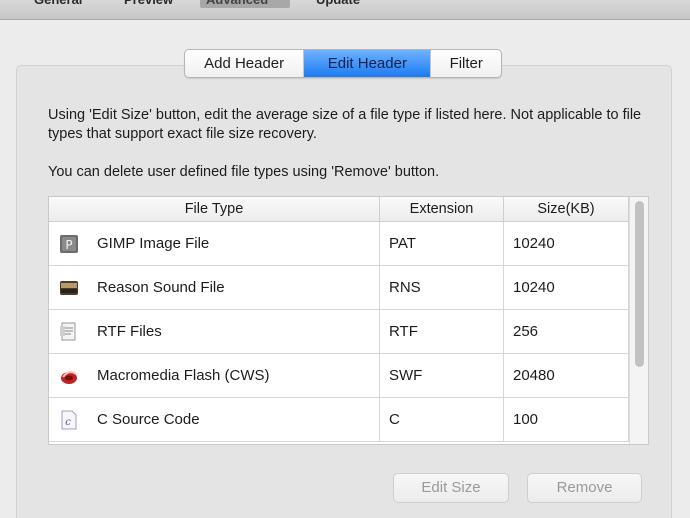  Describe the element at coordinates (338, 4) in the screenshot. I see `toolbar-item-update: Update` at that location.